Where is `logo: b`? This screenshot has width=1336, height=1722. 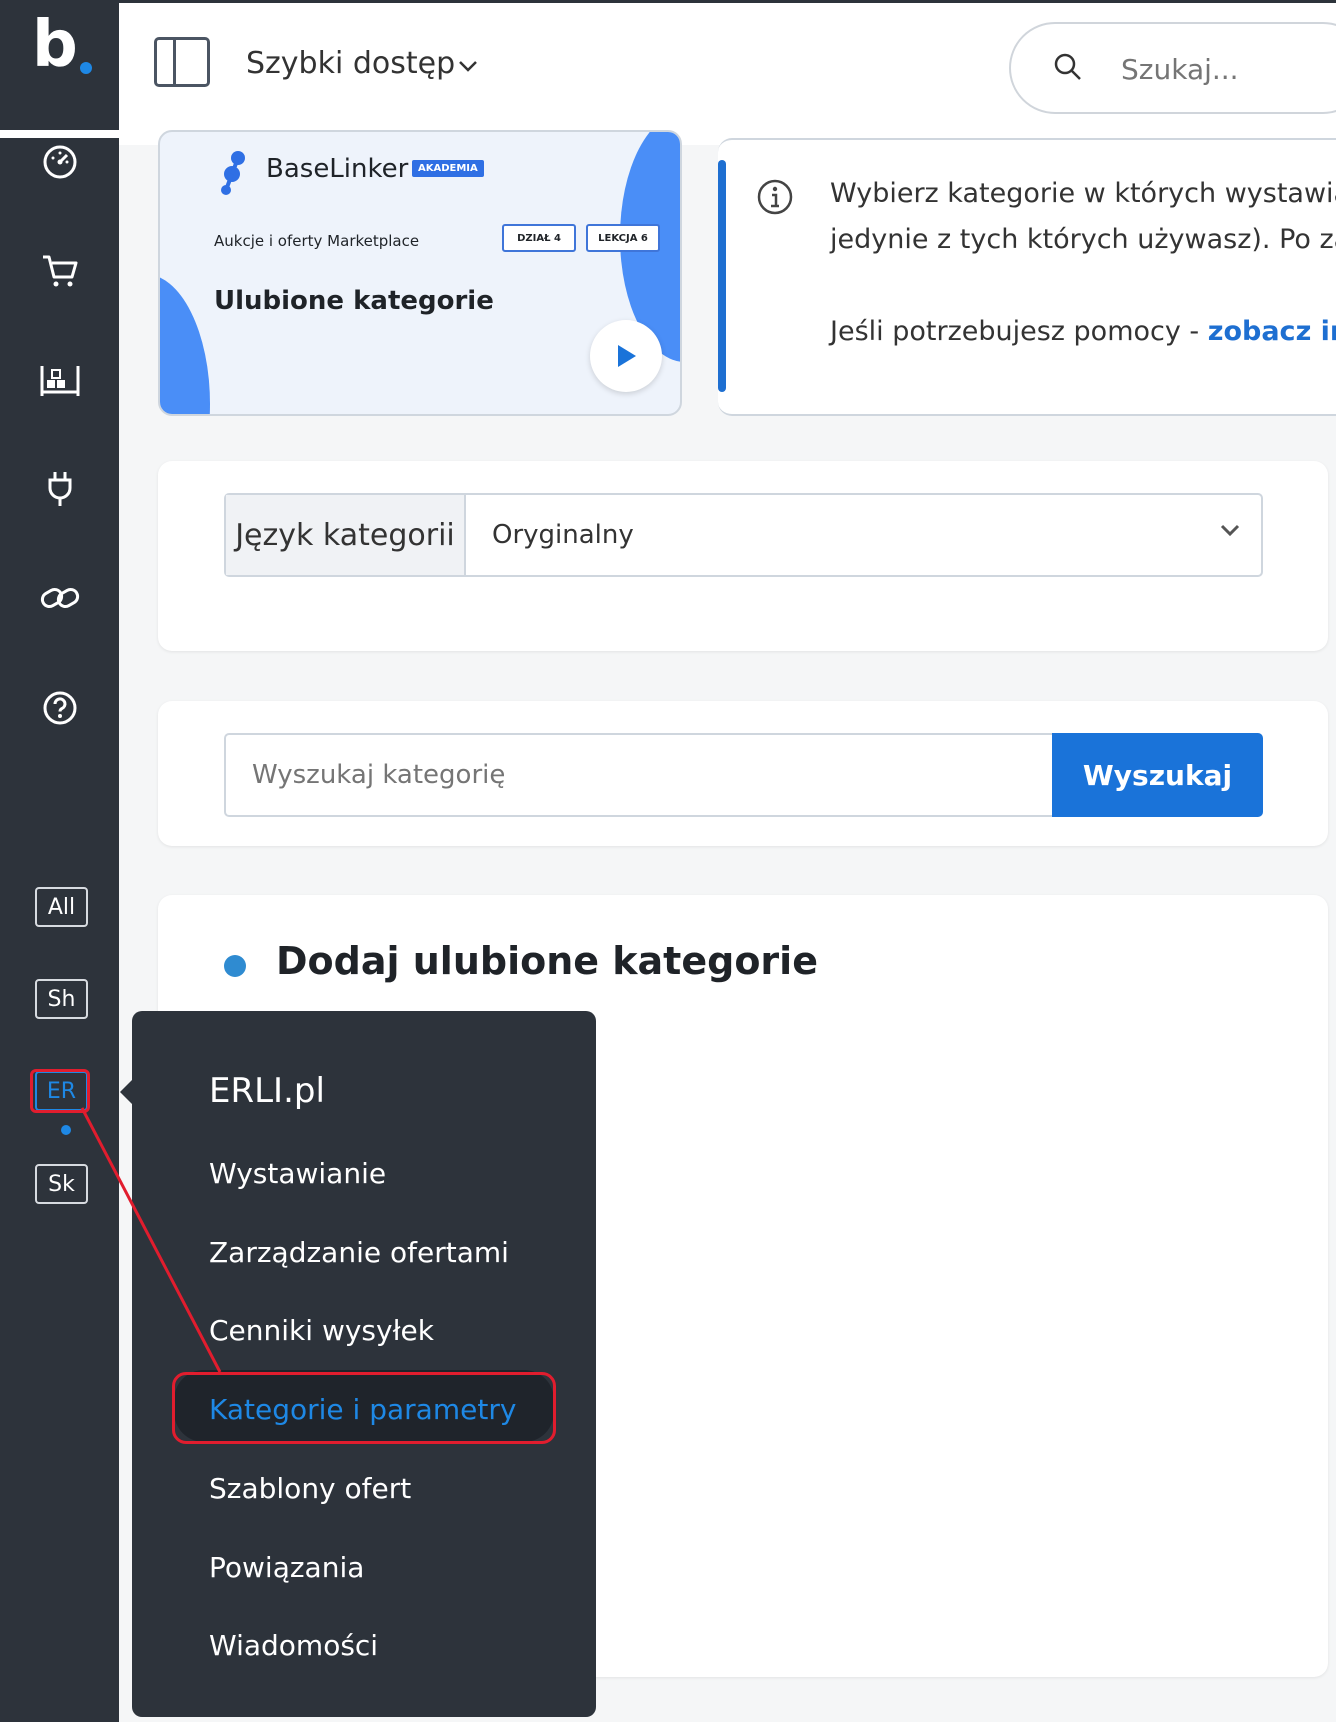 logo: b is located at coordinates (59, 69).